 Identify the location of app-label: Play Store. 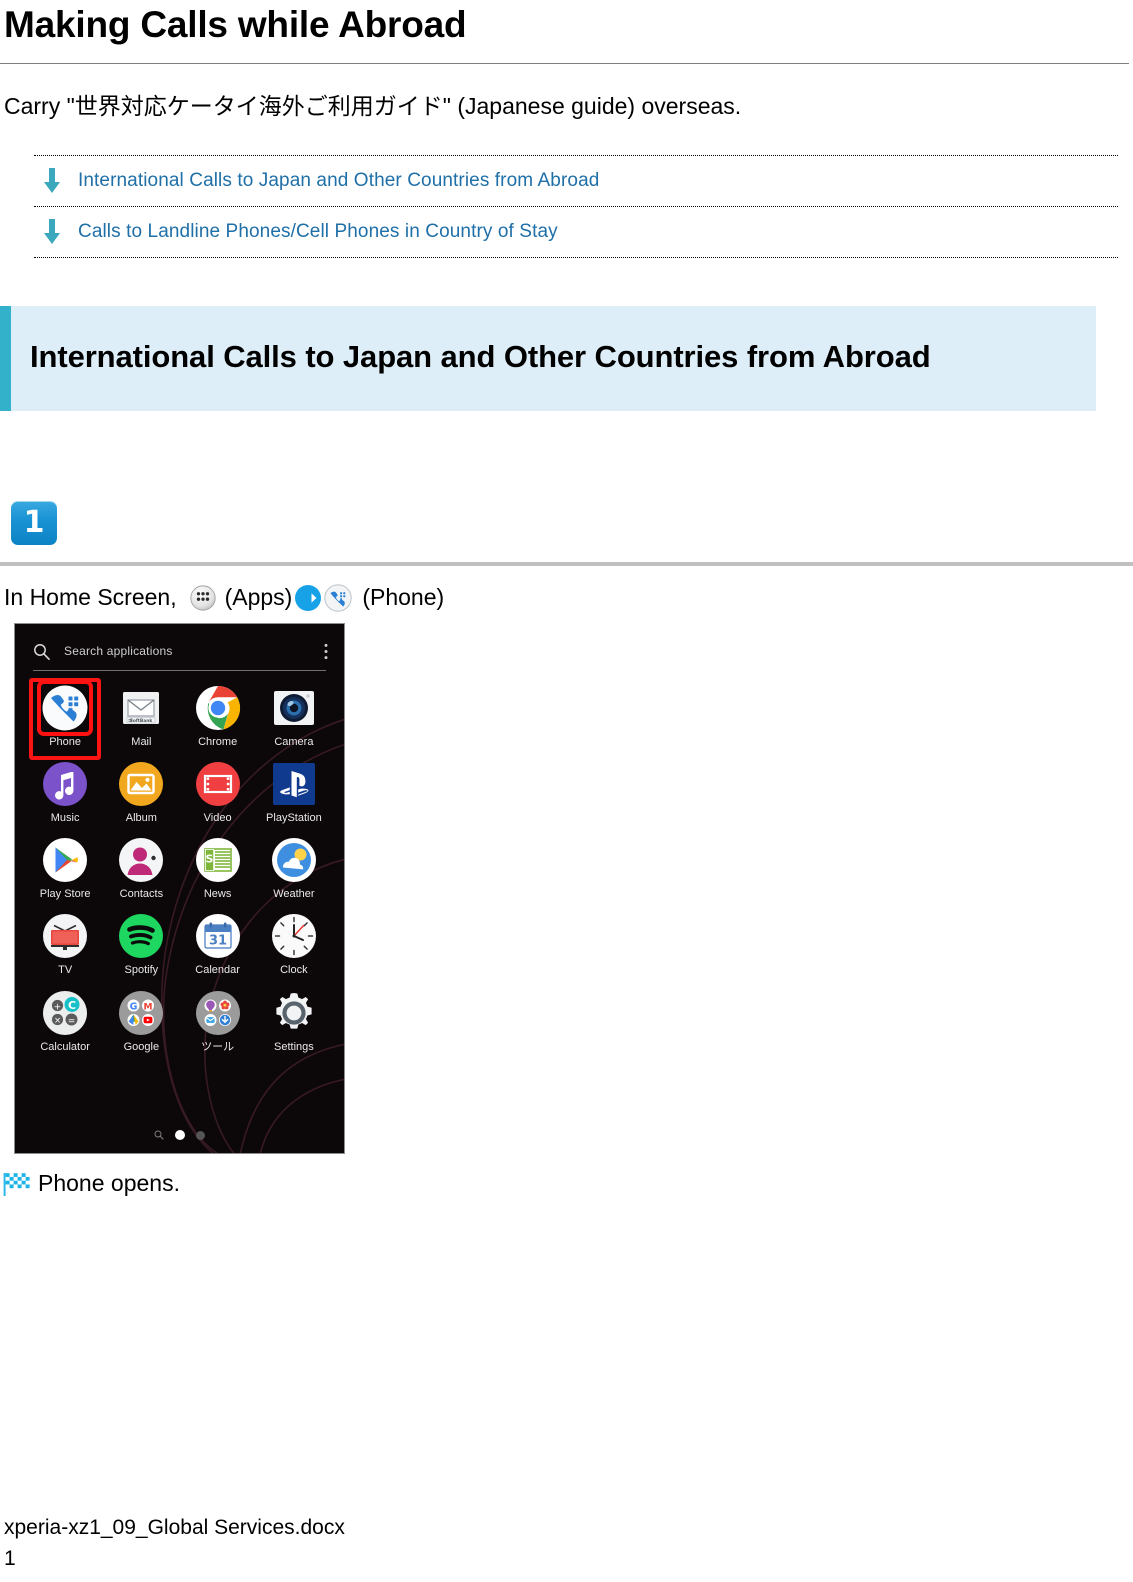
(65, 894).